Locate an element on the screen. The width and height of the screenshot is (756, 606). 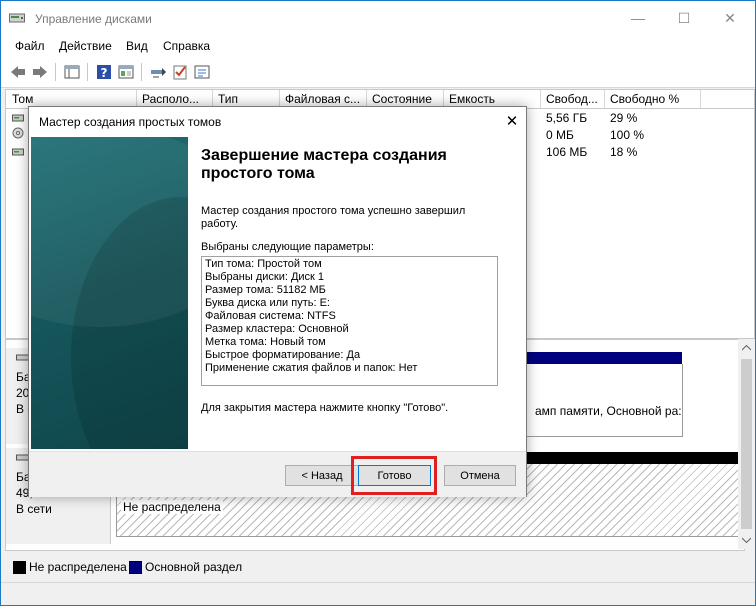
unallocated-label: Не распределена is located at coordinates (172, 507).